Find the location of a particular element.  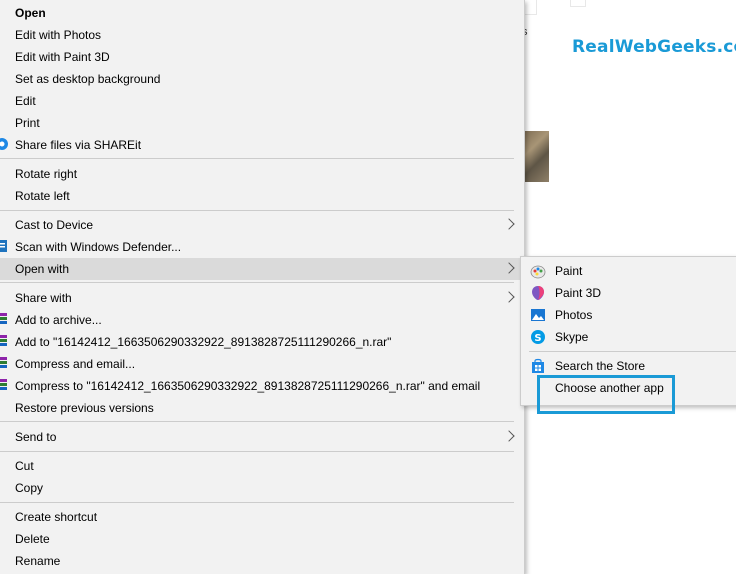

menu-item-open: Open is located at coordinates (262, 13).